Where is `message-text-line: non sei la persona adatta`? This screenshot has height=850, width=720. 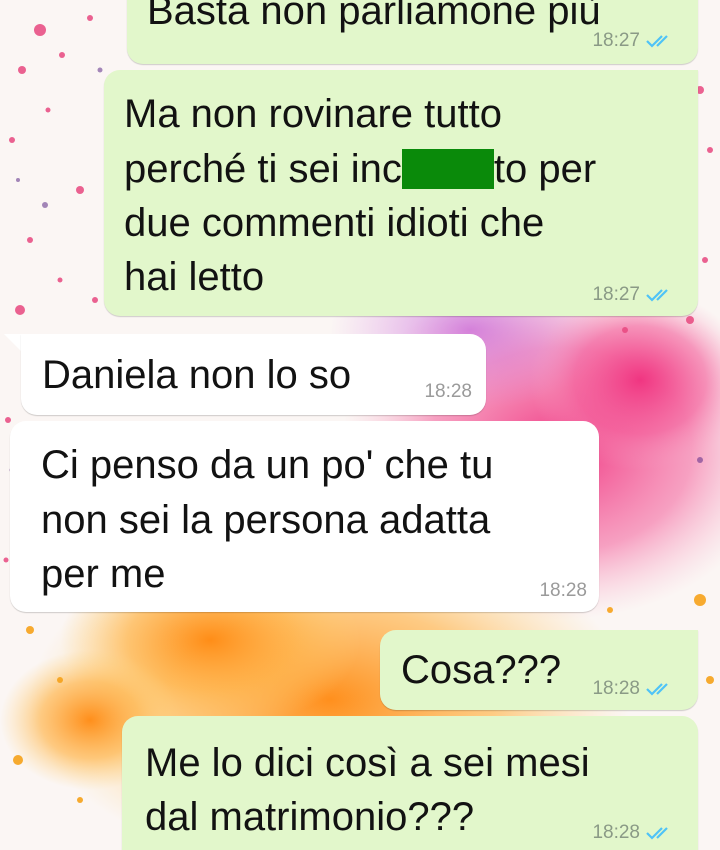
message-text-line: non sei la persona adatta is located at coordinates (266, 520).